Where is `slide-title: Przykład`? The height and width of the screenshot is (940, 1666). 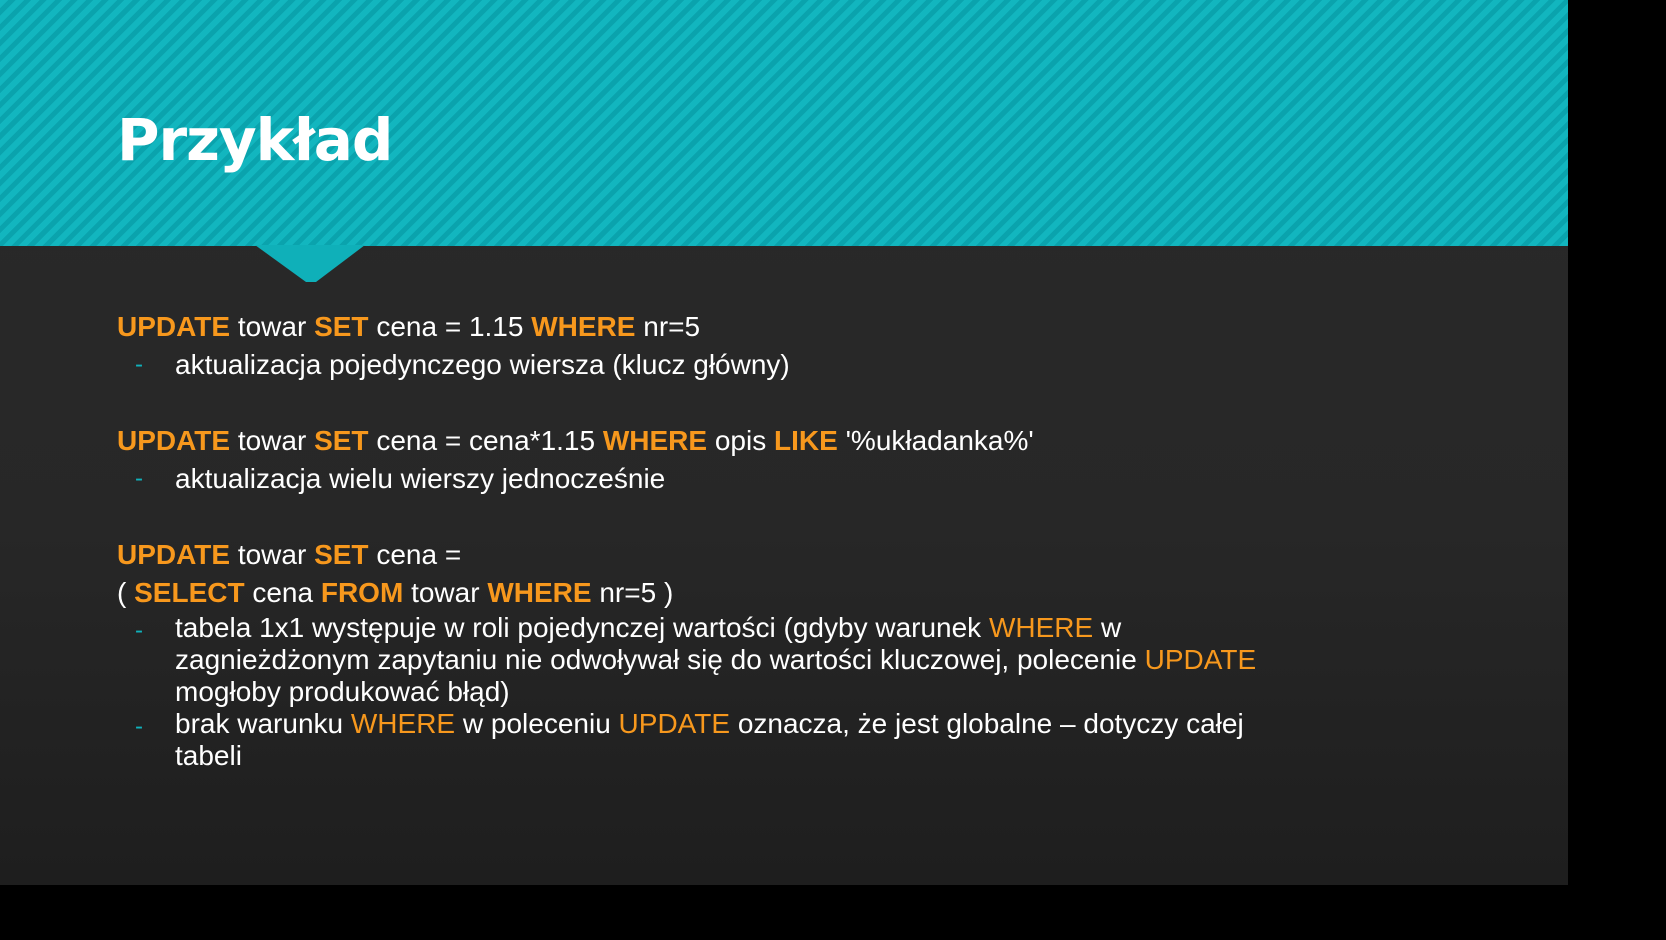 slide-title: Przykład is located at coordinates (255, 140).